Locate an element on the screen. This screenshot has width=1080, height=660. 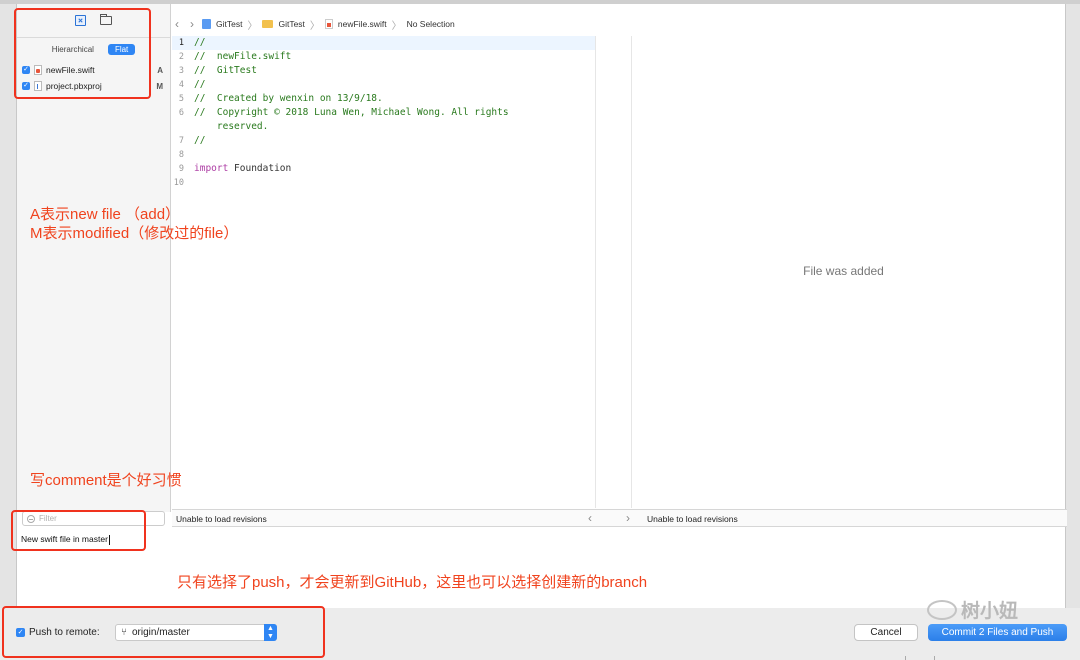
code-text: import Foundation is located at coordinates (242, 169).